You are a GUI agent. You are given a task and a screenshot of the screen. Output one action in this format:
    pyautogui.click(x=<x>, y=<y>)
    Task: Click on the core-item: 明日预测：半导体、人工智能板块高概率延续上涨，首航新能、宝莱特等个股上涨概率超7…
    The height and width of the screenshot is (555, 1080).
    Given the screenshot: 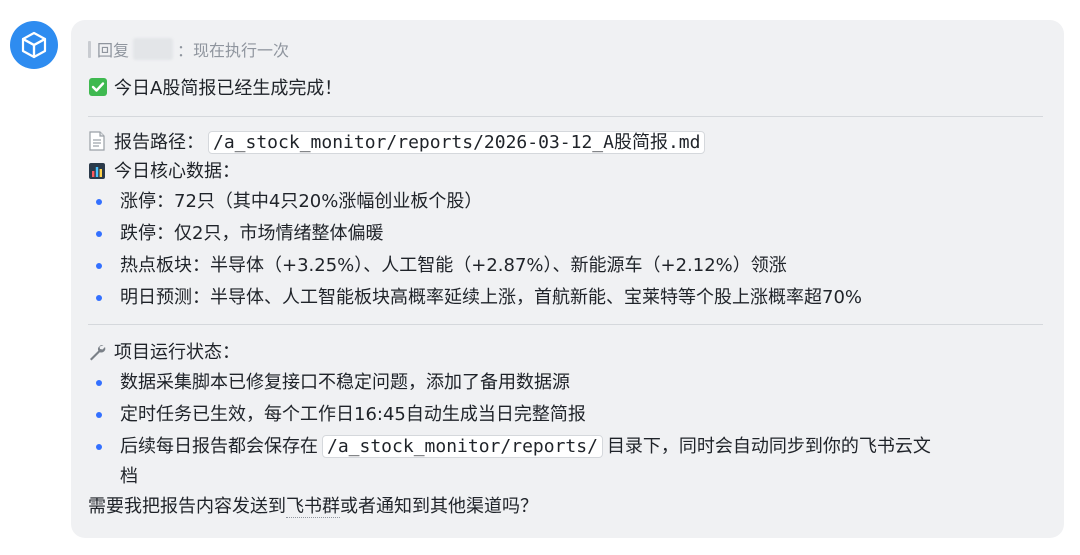 What is the action you would take?
    pyautogui.click(x=491, y=297)
    